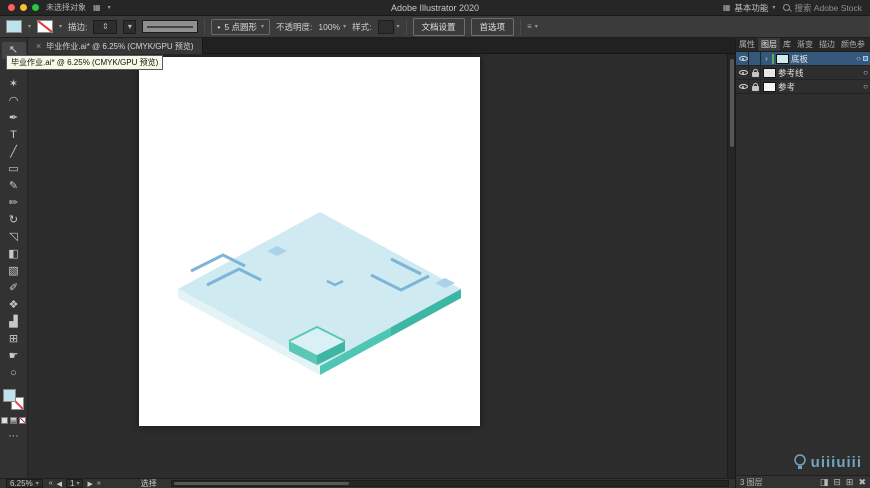 The image size is (870, 488). What do you see at coordinates (14, 118) in the screenshot?
I see `pen-tool: ✒` at bounding box center [14, 118].